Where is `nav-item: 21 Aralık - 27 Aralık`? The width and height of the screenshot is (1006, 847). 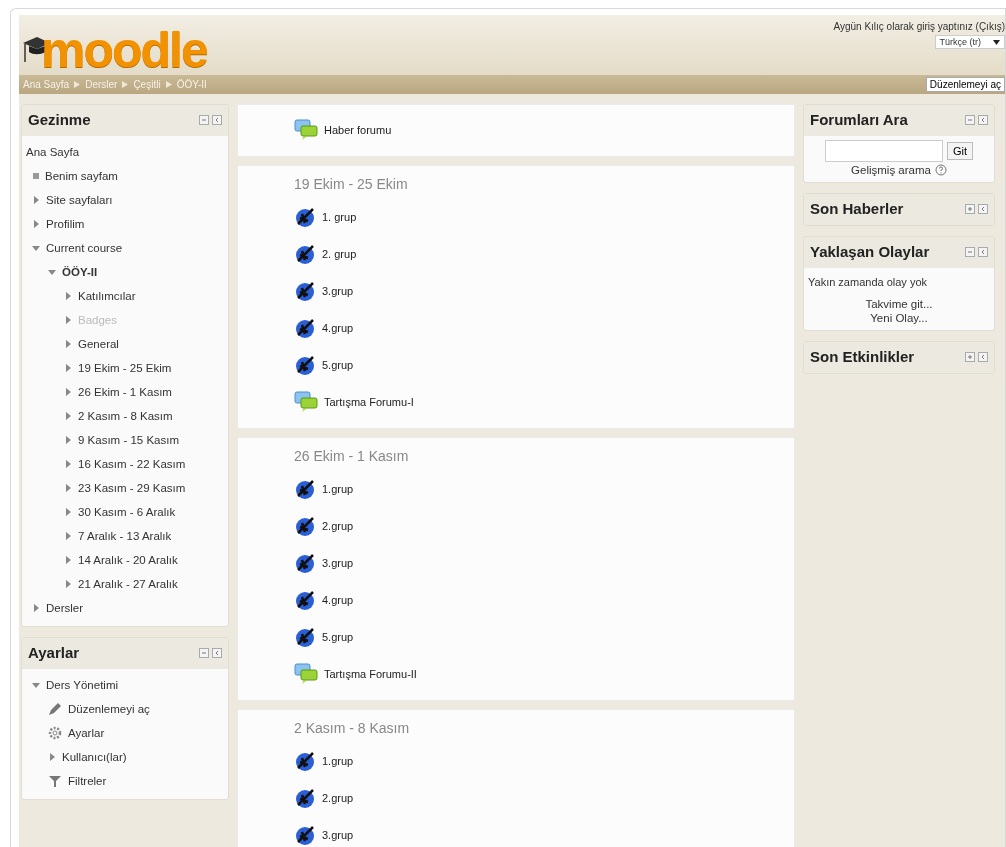
nav-item: 21 Aralık - 27 Aralık is located at coordinates (128, 584).